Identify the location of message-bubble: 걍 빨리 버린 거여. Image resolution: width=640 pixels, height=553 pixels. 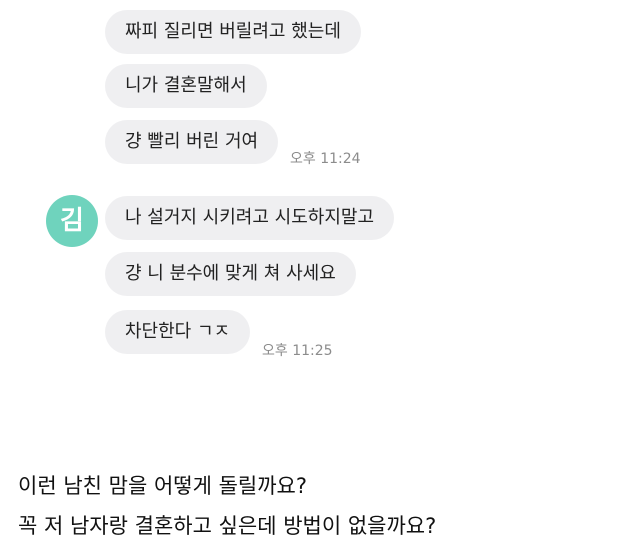
(192, 142).